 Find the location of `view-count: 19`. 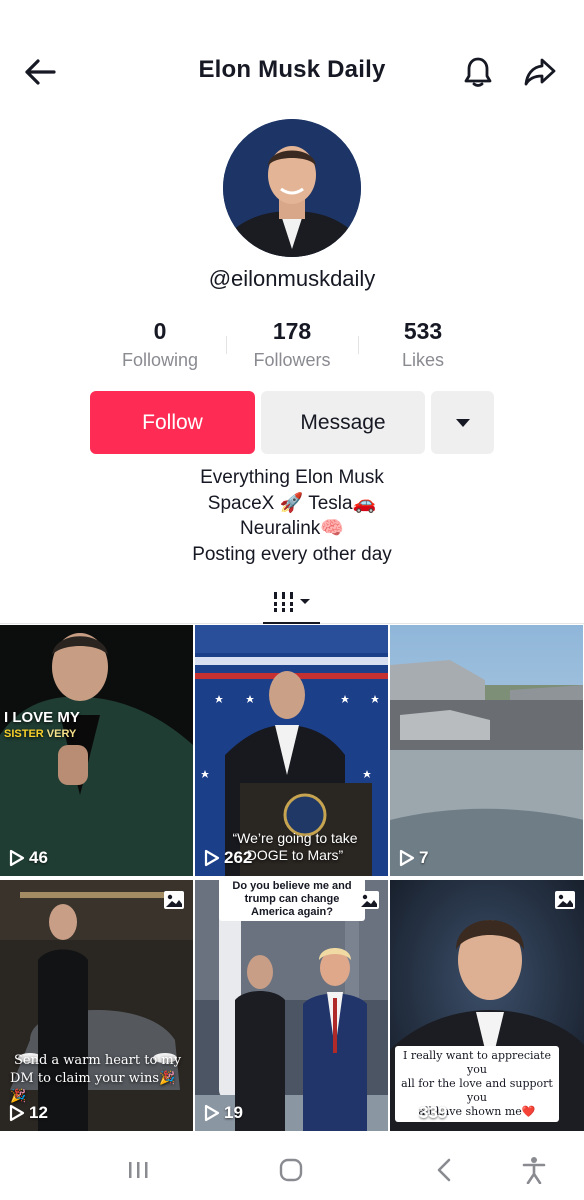

view-count: 19 is located at coordinates (223, 1113).